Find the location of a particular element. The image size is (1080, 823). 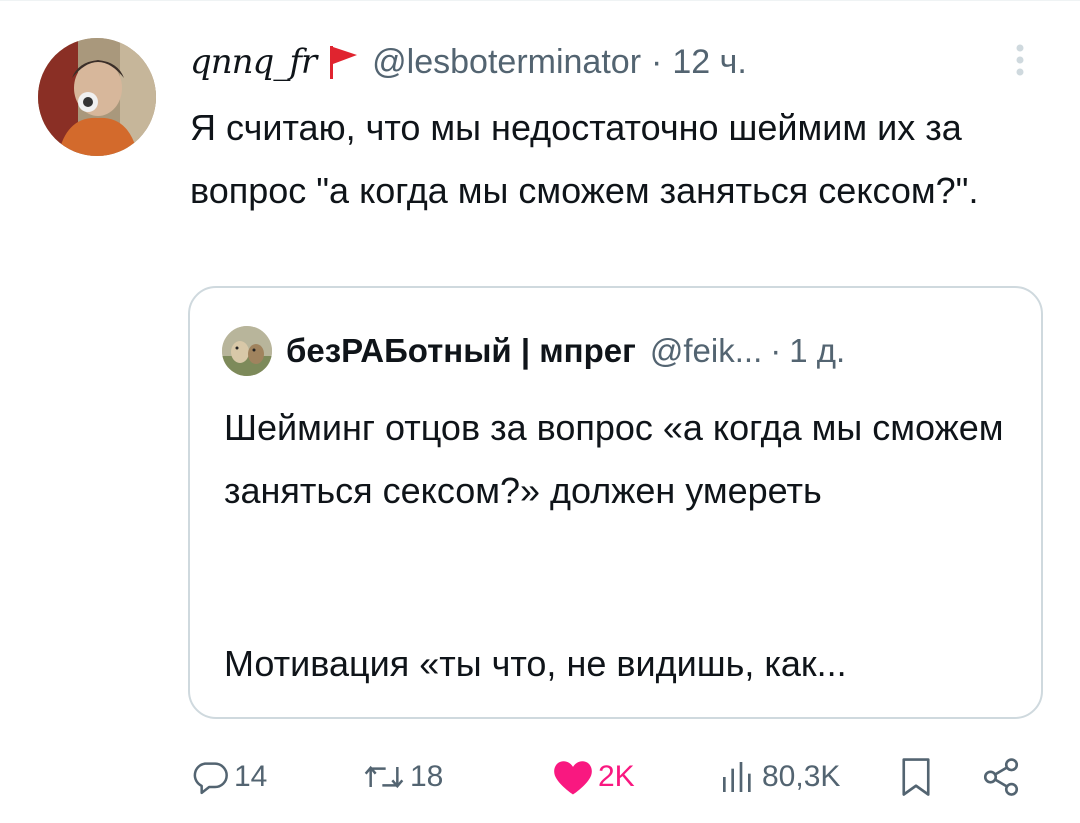

quoted-author-display-name: безРАБотный | мпрег is located at coordinates (461, 350).